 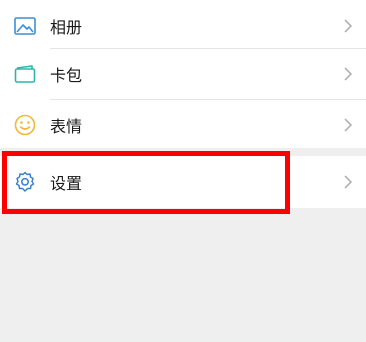 I want to click on card-wallet-icon, so click(x=25, y=74).